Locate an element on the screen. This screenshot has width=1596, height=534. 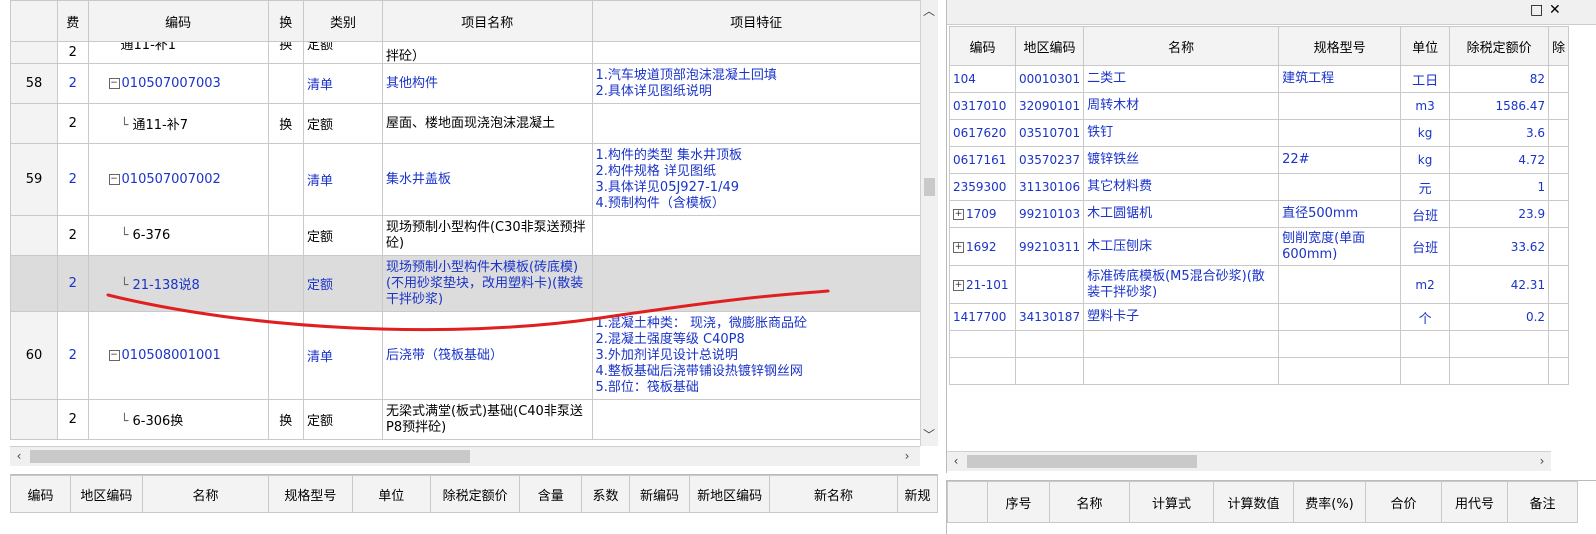
detail-col-header: 规格型号 is located at coordinates (310, 494).